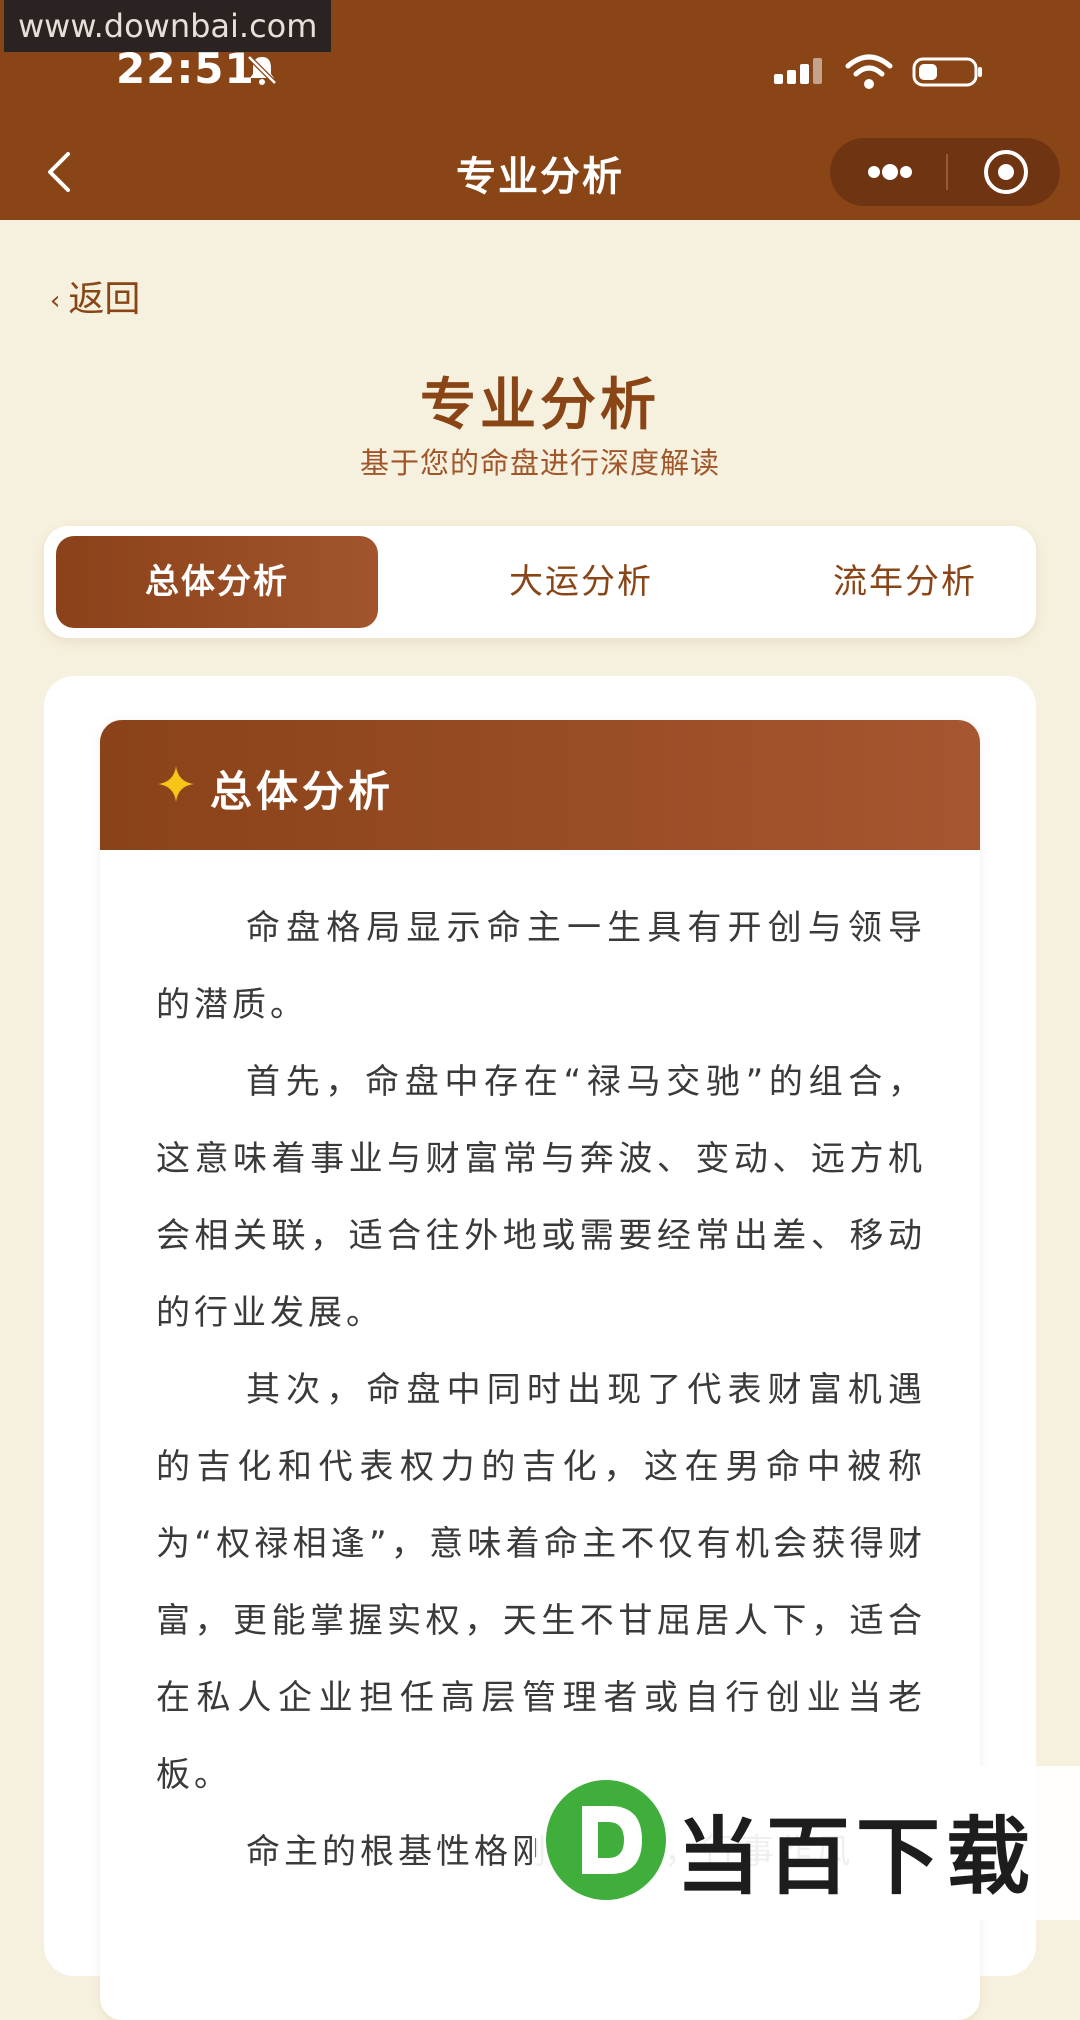 The width and height of the screenshot is (1080, 2020). I want to click on section-title: 总体分析, so click(302, 791).